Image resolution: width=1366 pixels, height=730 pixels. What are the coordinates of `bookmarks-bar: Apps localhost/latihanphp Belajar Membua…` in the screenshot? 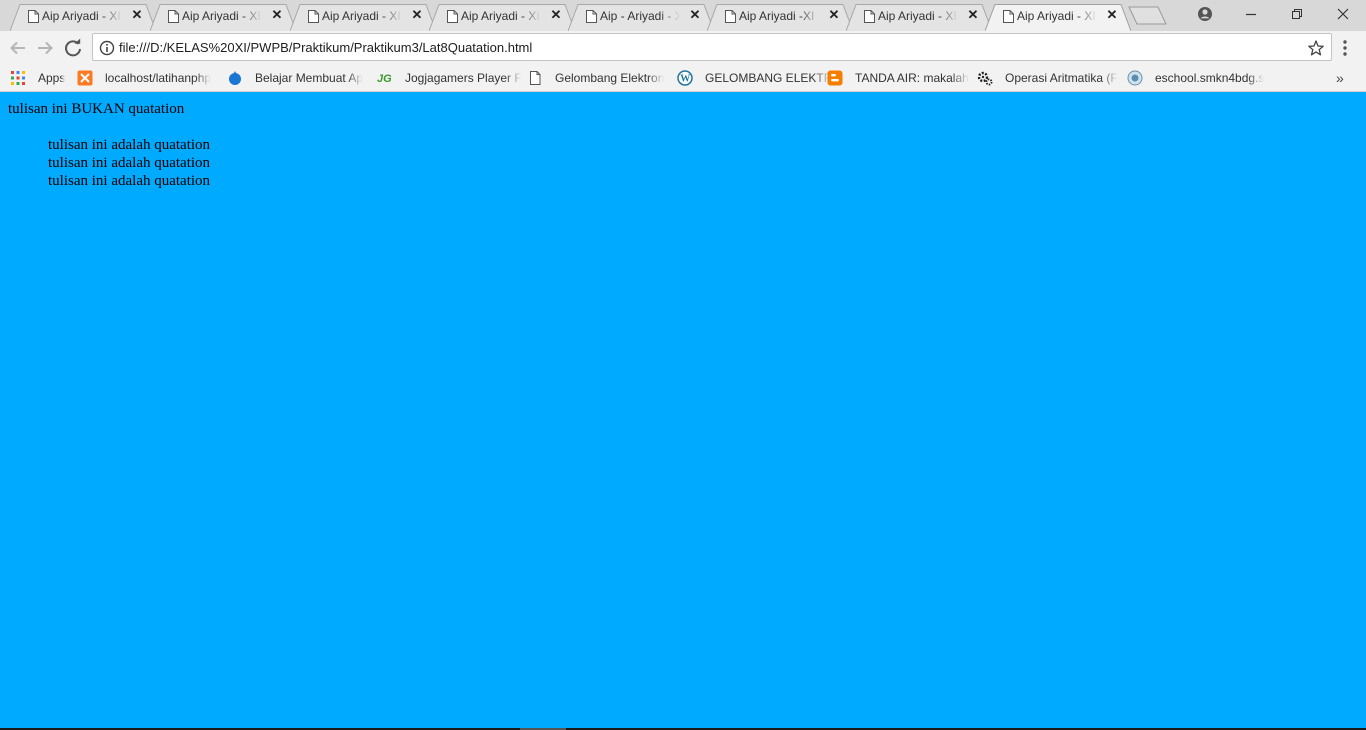 It's located at (683, 78).